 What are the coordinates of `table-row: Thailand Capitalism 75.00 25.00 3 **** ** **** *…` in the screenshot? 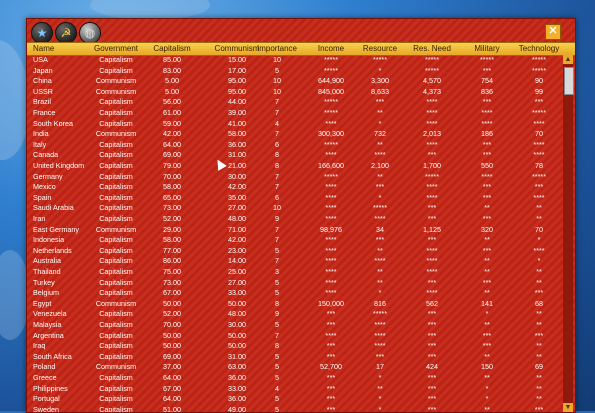 It's located at (293, 271).